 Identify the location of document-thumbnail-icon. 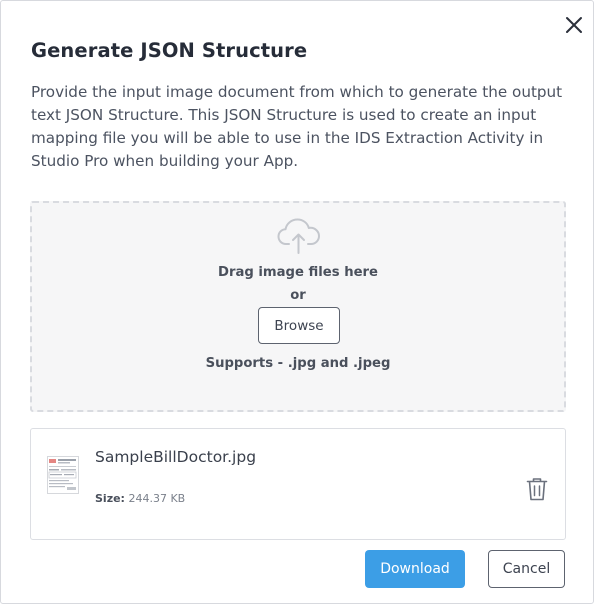
(63, 475).